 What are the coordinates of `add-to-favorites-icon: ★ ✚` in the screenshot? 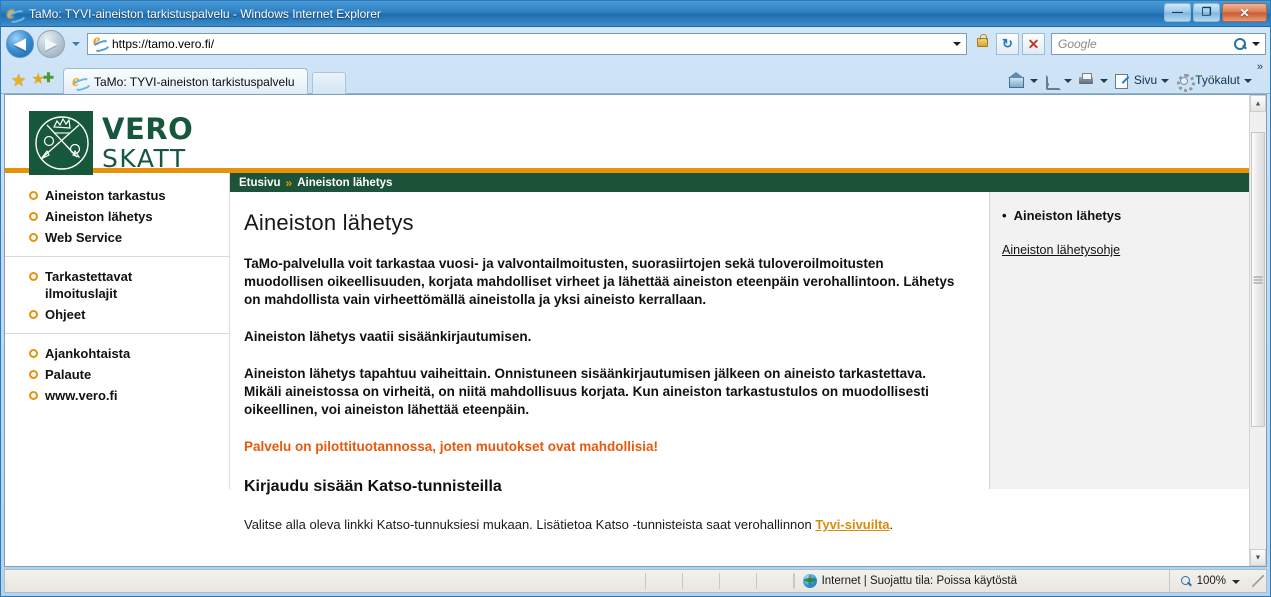 It's located at (44, 80).